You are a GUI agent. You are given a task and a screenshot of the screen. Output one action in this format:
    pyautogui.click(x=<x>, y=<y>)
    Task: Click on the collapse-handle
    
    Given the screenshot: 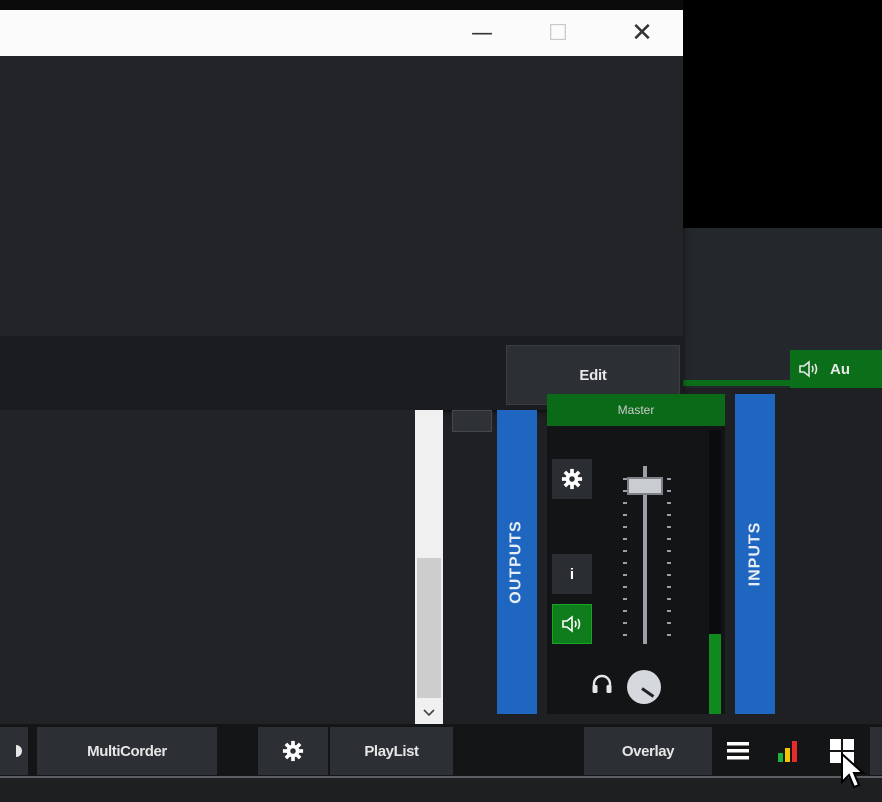 What is the action you would take?
    pyautogui.click(x=472, y=421)
    